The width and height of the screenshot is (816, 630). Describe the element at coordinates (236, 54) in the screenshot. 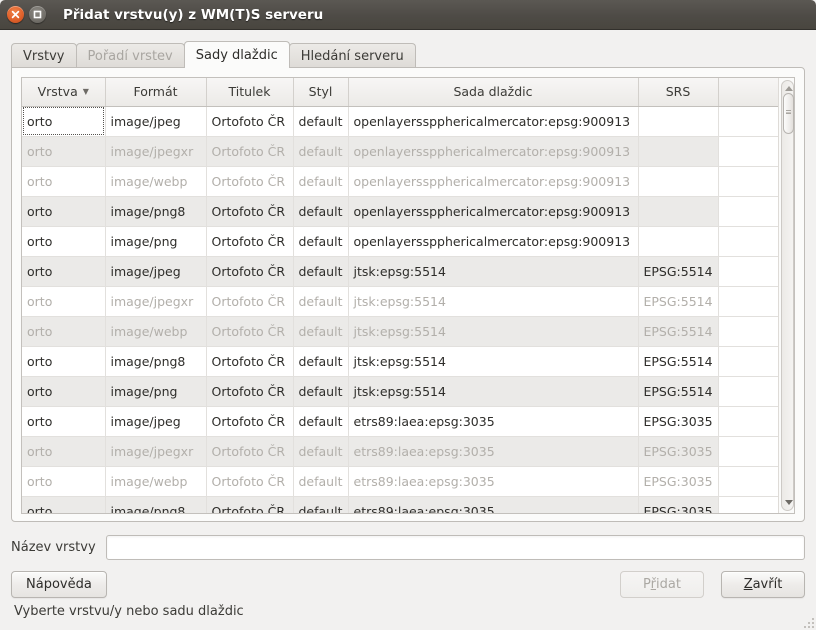

I see `tab-sady-dlazdic: Sady dlaždic` at that location.